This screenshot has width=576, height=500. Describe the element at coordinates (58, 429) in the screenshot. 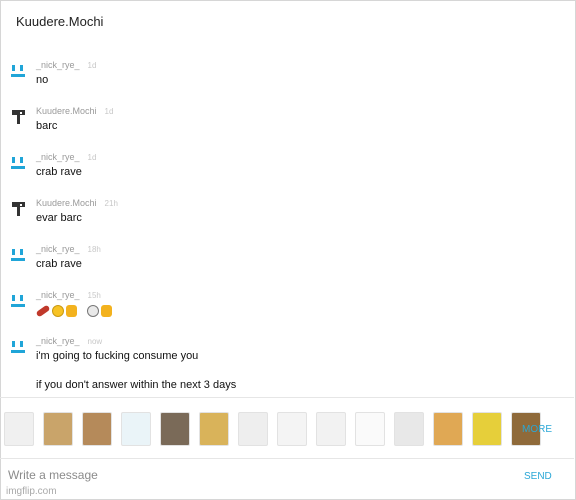

I see `sticker-cat-face` at that location.